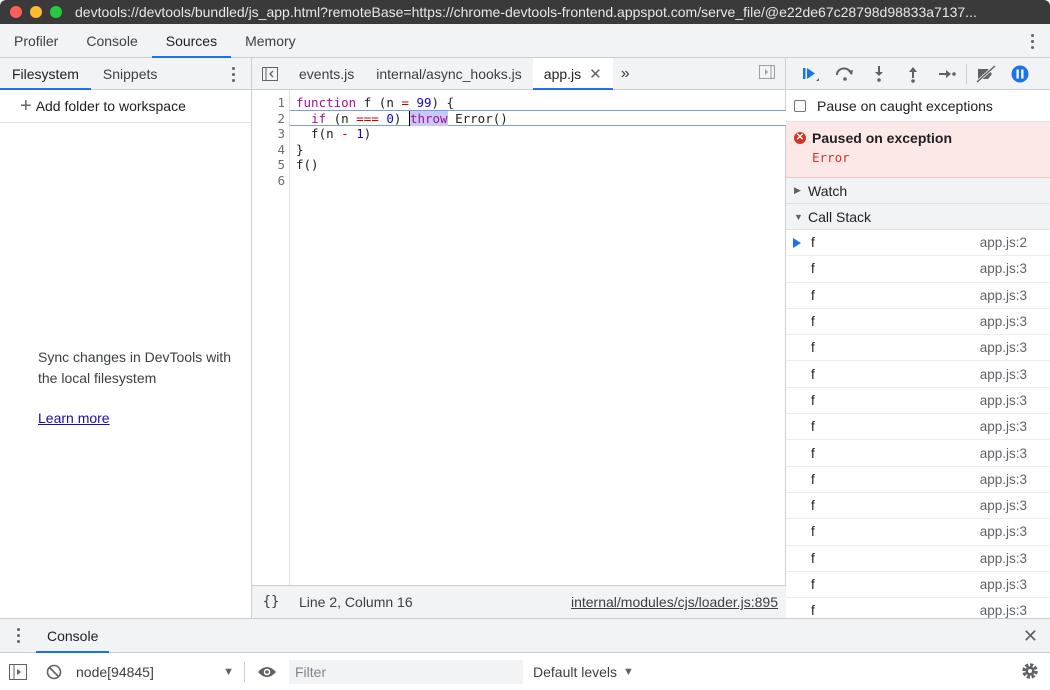 This screenshot has width=1050, height=690. I want to click on console-filter-input, so click(406, 671).